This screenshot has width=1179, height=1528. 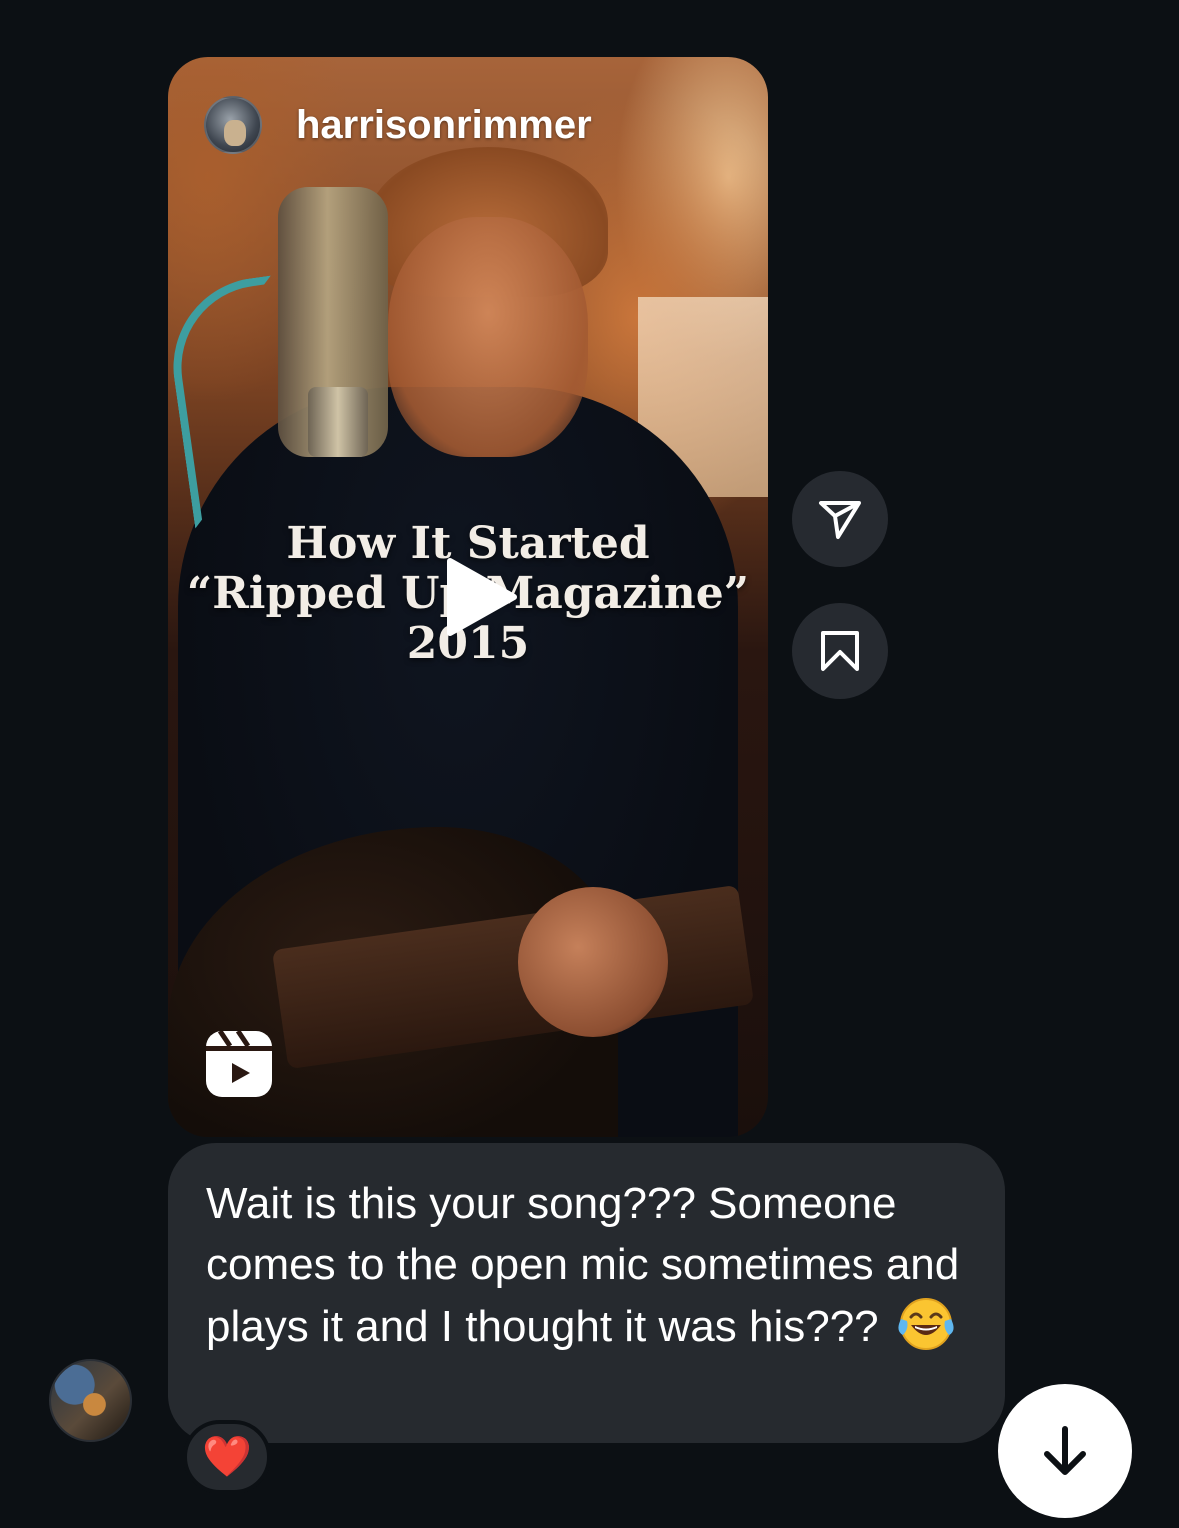 What do you see at coordinates (926, 1324) in the screenshot?
I see `tears-of-joy-emoji-icon` at bounding box center [926, 1324].